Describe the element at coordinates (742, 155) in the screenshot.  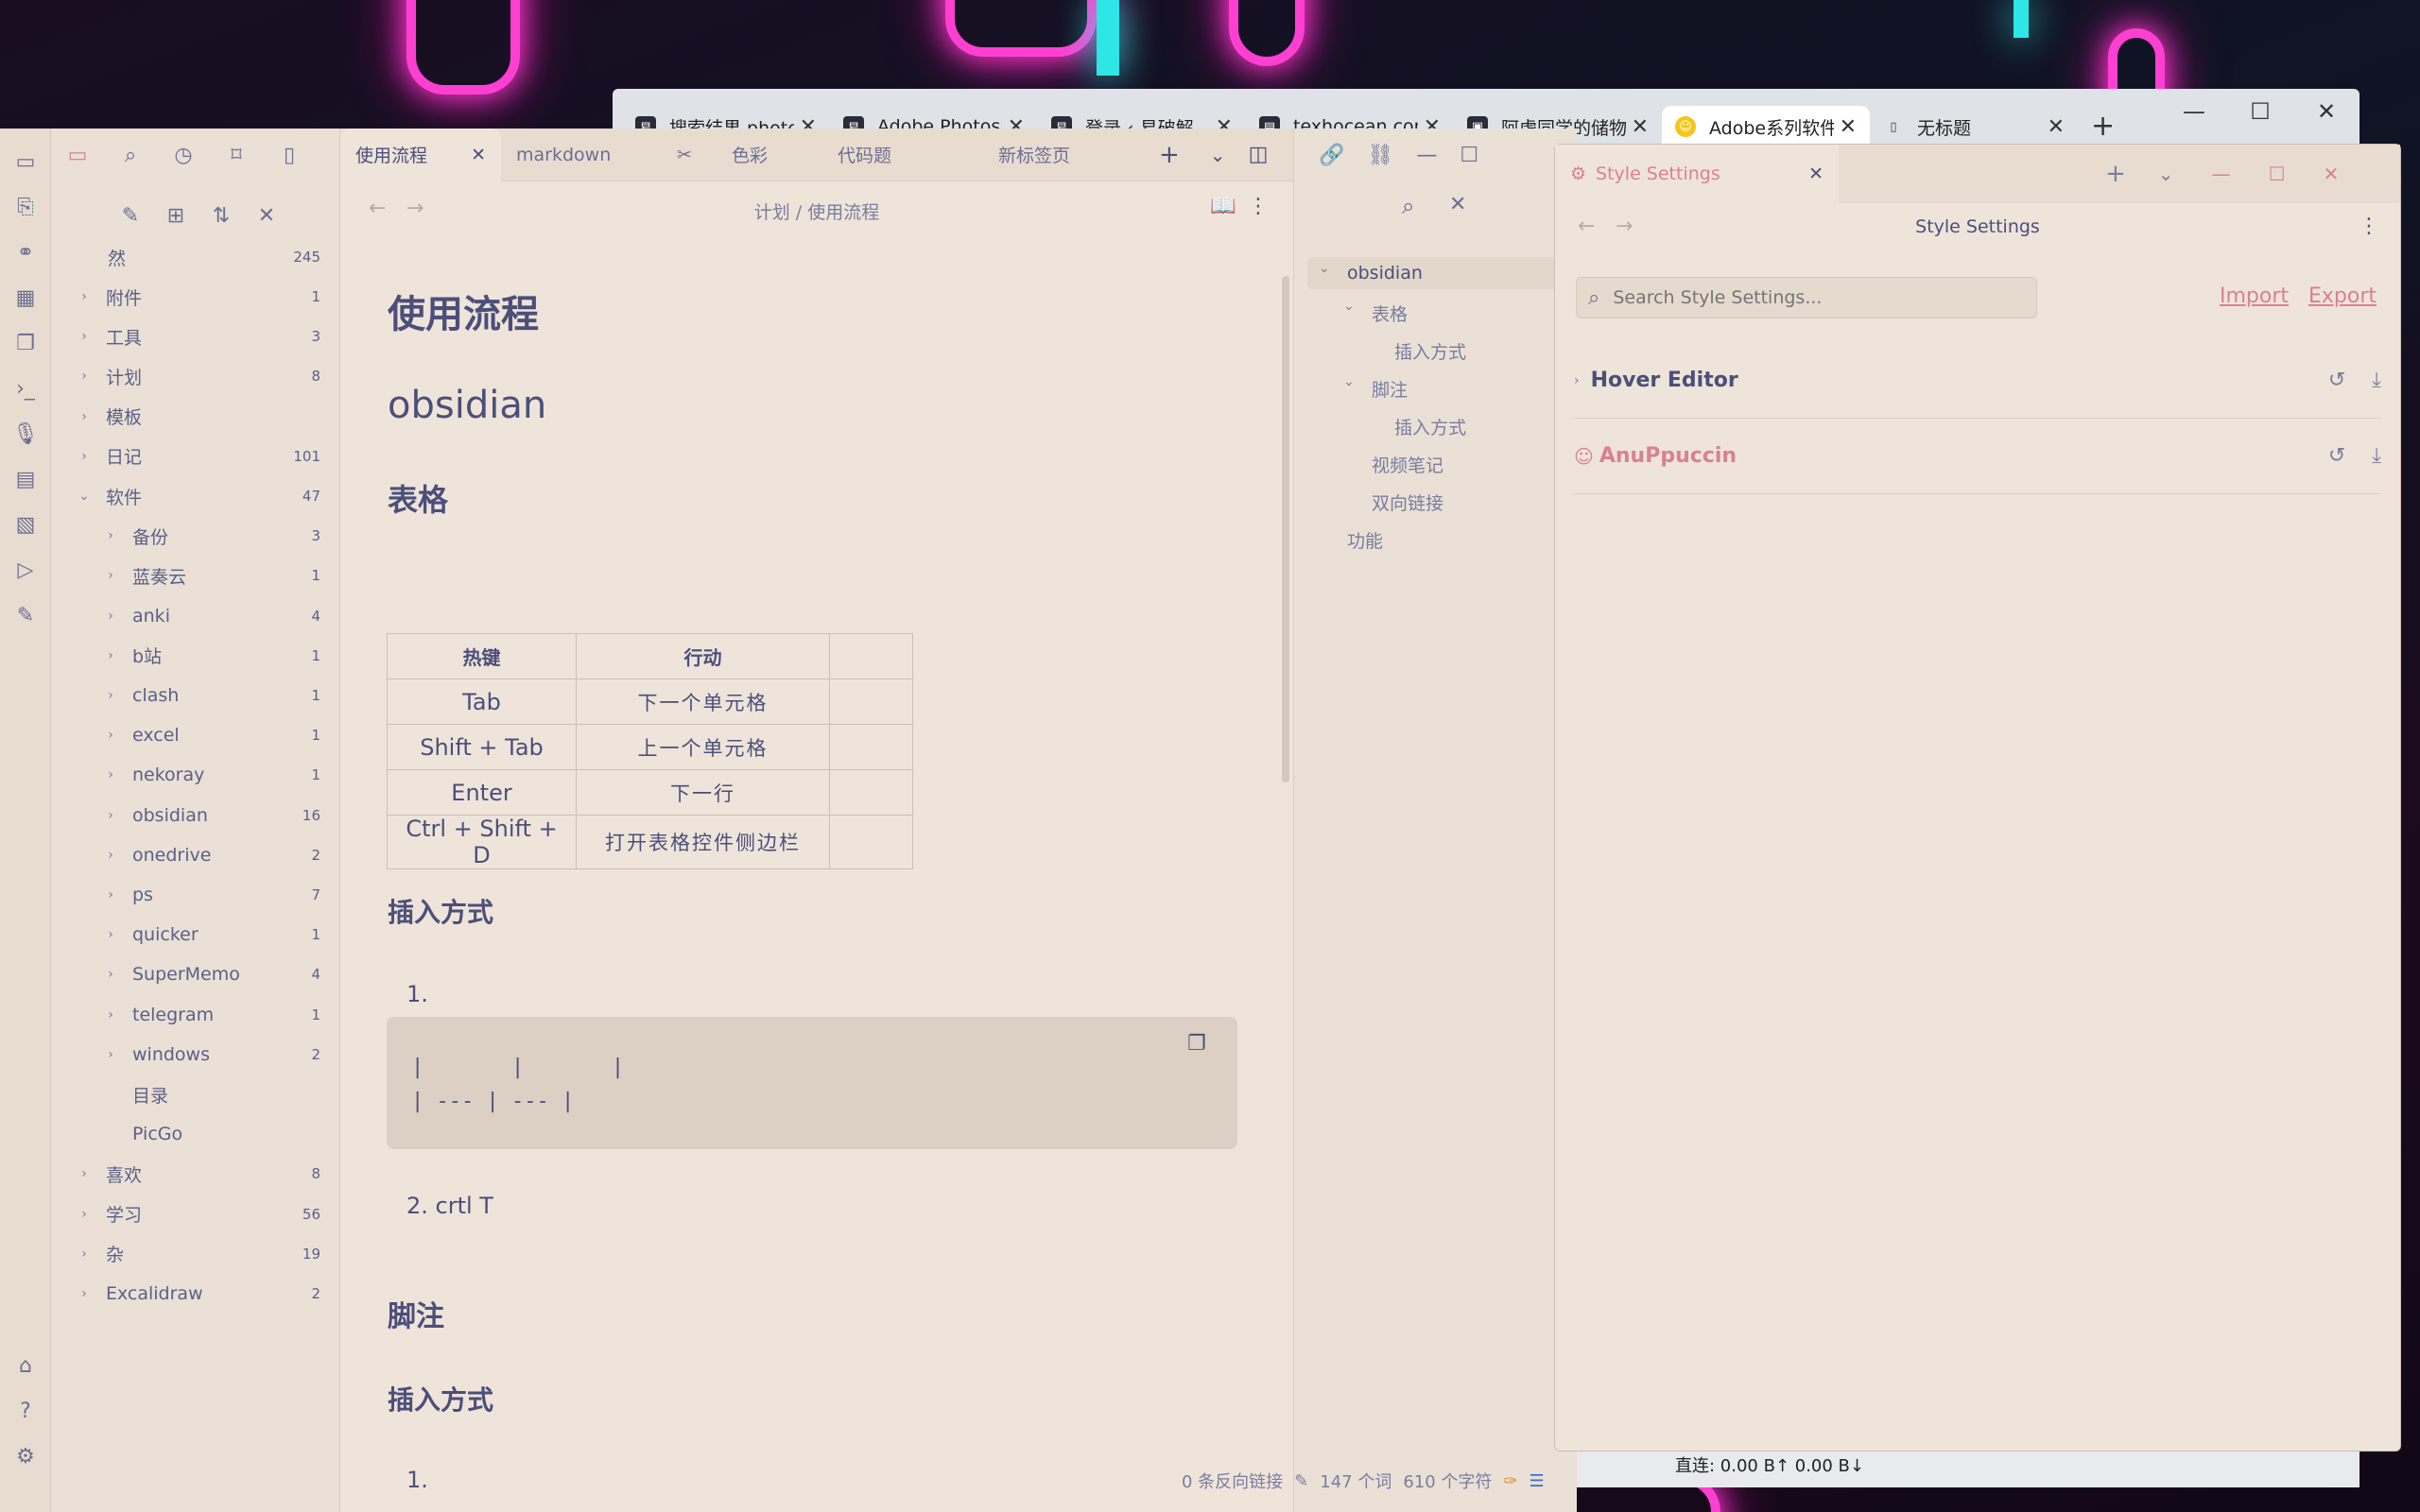
I see `tab-color: ✂ 色彩` at that location.